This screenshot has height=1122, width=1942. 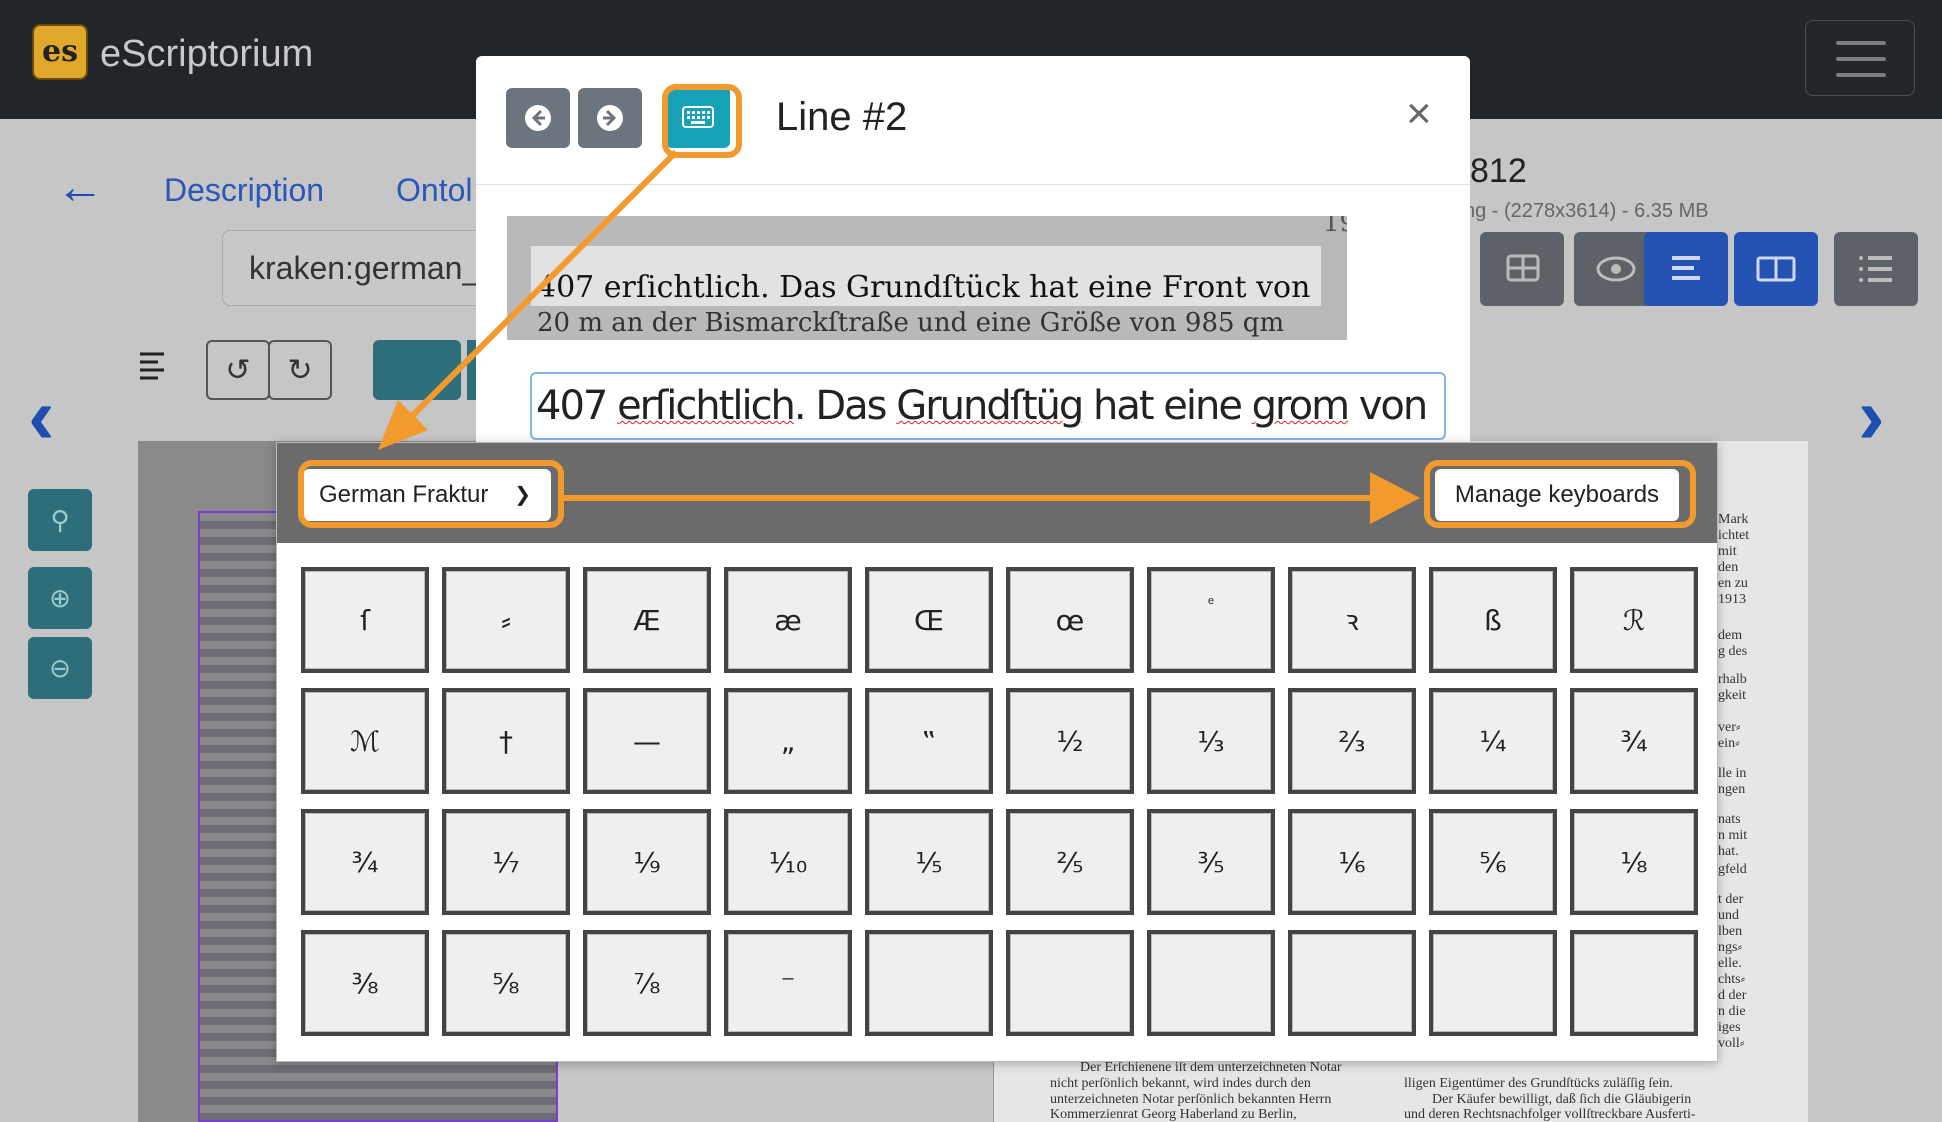 What do you see at coordinates (1070, 862) in the screenshot?
I see `keyboard-key: ⅖` at bounding box center [1070, 862].